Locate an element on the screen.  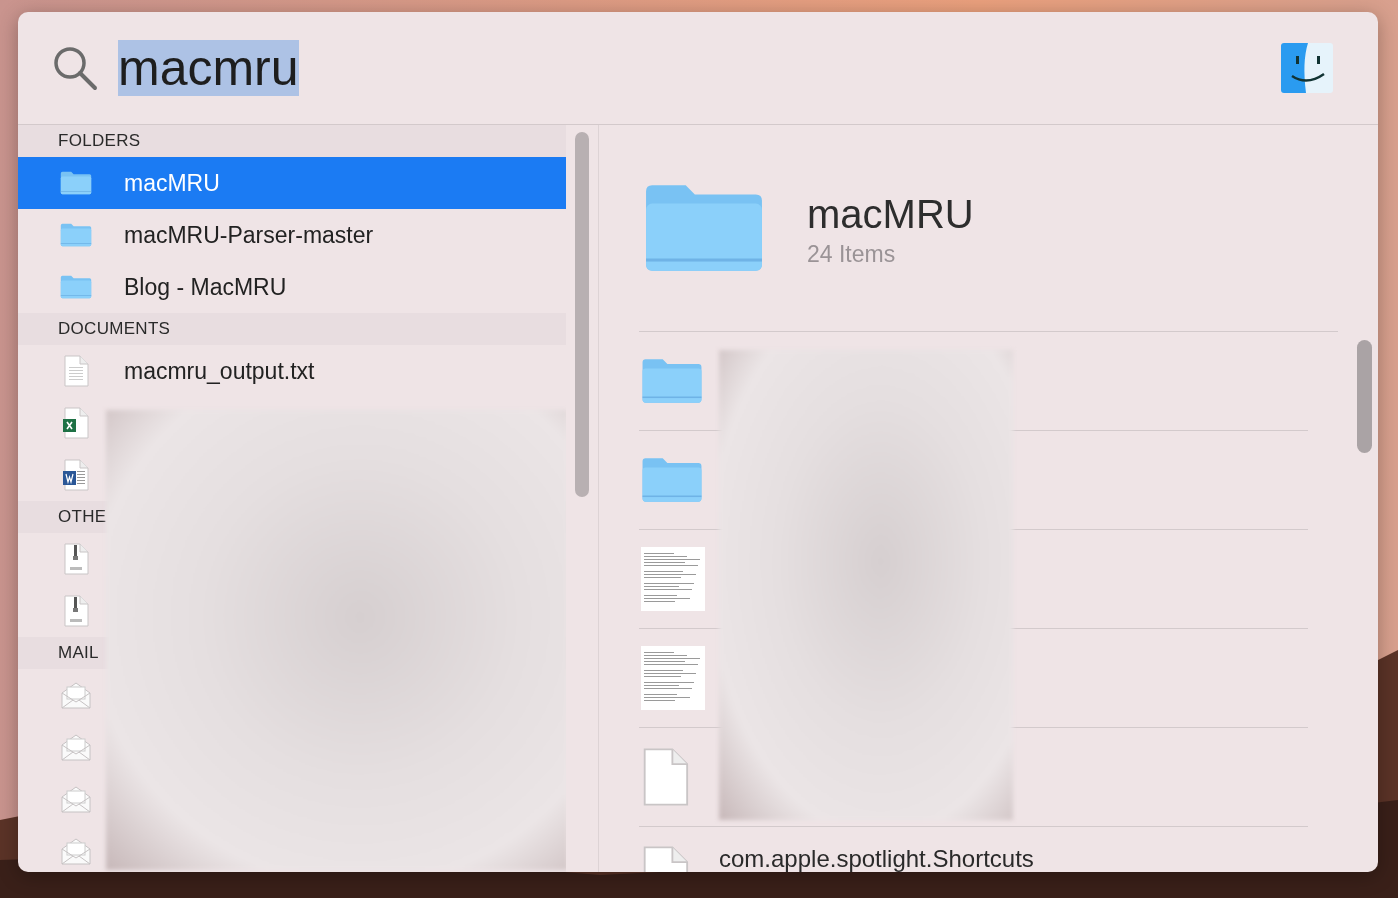
file-name: com.apple.spotlight.Shortcuts is located at coordinates (876, 858).